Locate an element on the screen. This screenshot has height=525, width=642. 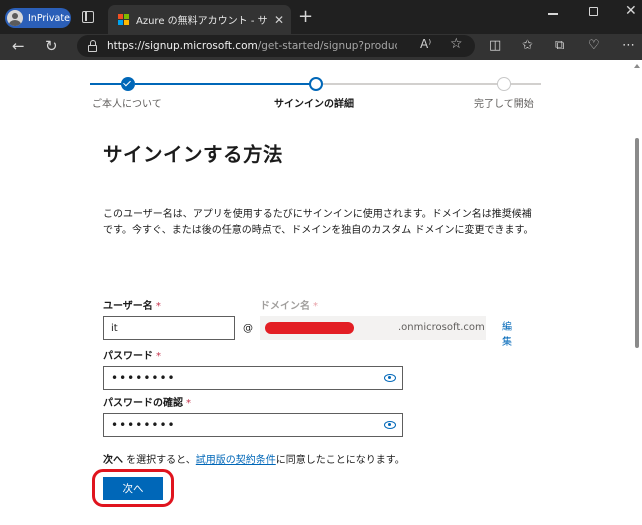
favorites-icon: ✩ is located at coordinates (527, 45).